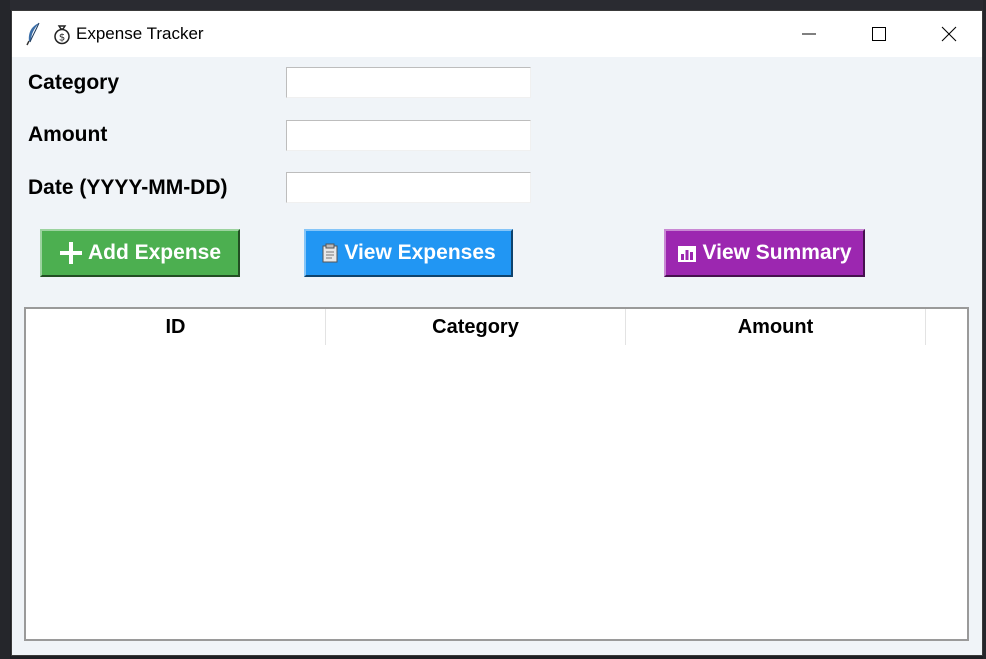 This screenshot has width=986, height=659. Describe the element at coordinates (176, 327) in the screenshot. I see `column-header-id: ID` at that location.